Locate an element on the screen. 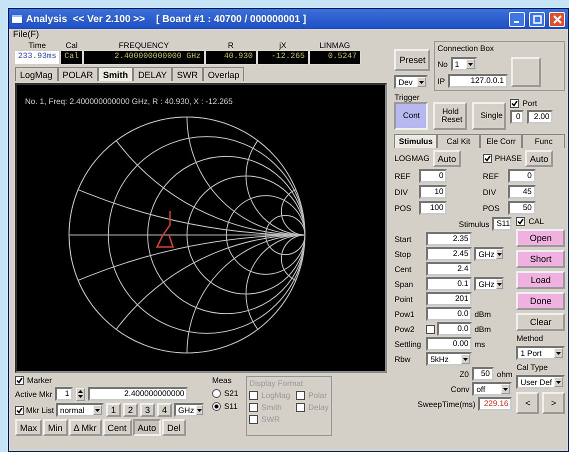 This screenshot has width=569, height=452. input-field: 2.00 is located at coordinates (540, 117).